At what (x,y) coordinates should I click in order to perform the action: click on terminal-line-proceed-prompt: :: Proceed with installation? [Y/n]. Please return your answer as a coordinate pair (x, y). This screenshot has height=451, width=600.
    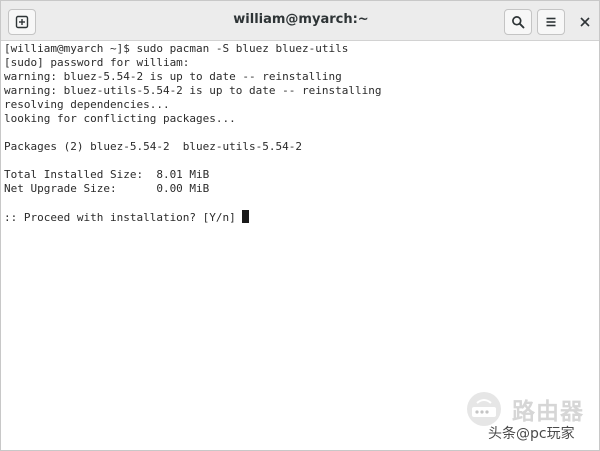
    Looking at the image, I should click on (301, 217).